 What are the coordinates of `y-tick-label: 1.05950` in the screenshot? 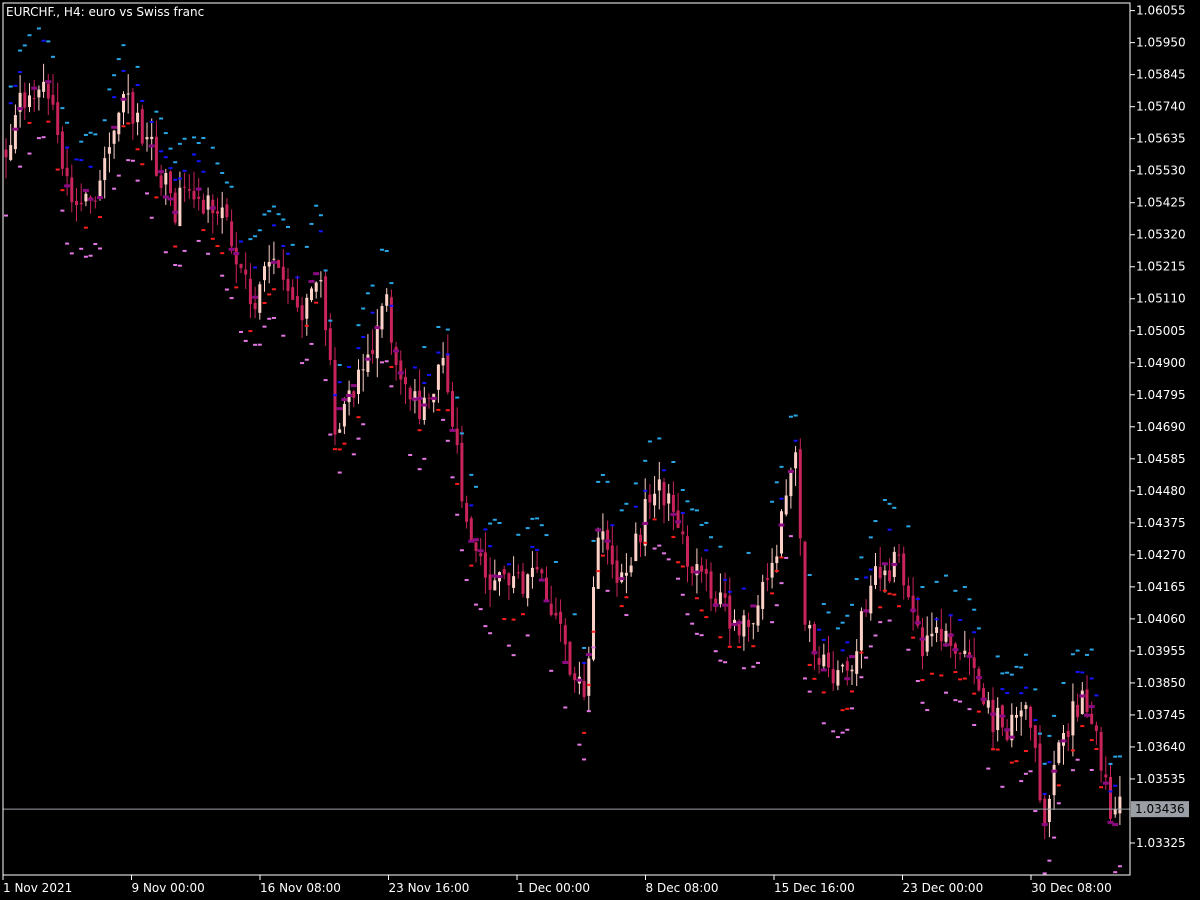 It's located at (1161, 43).